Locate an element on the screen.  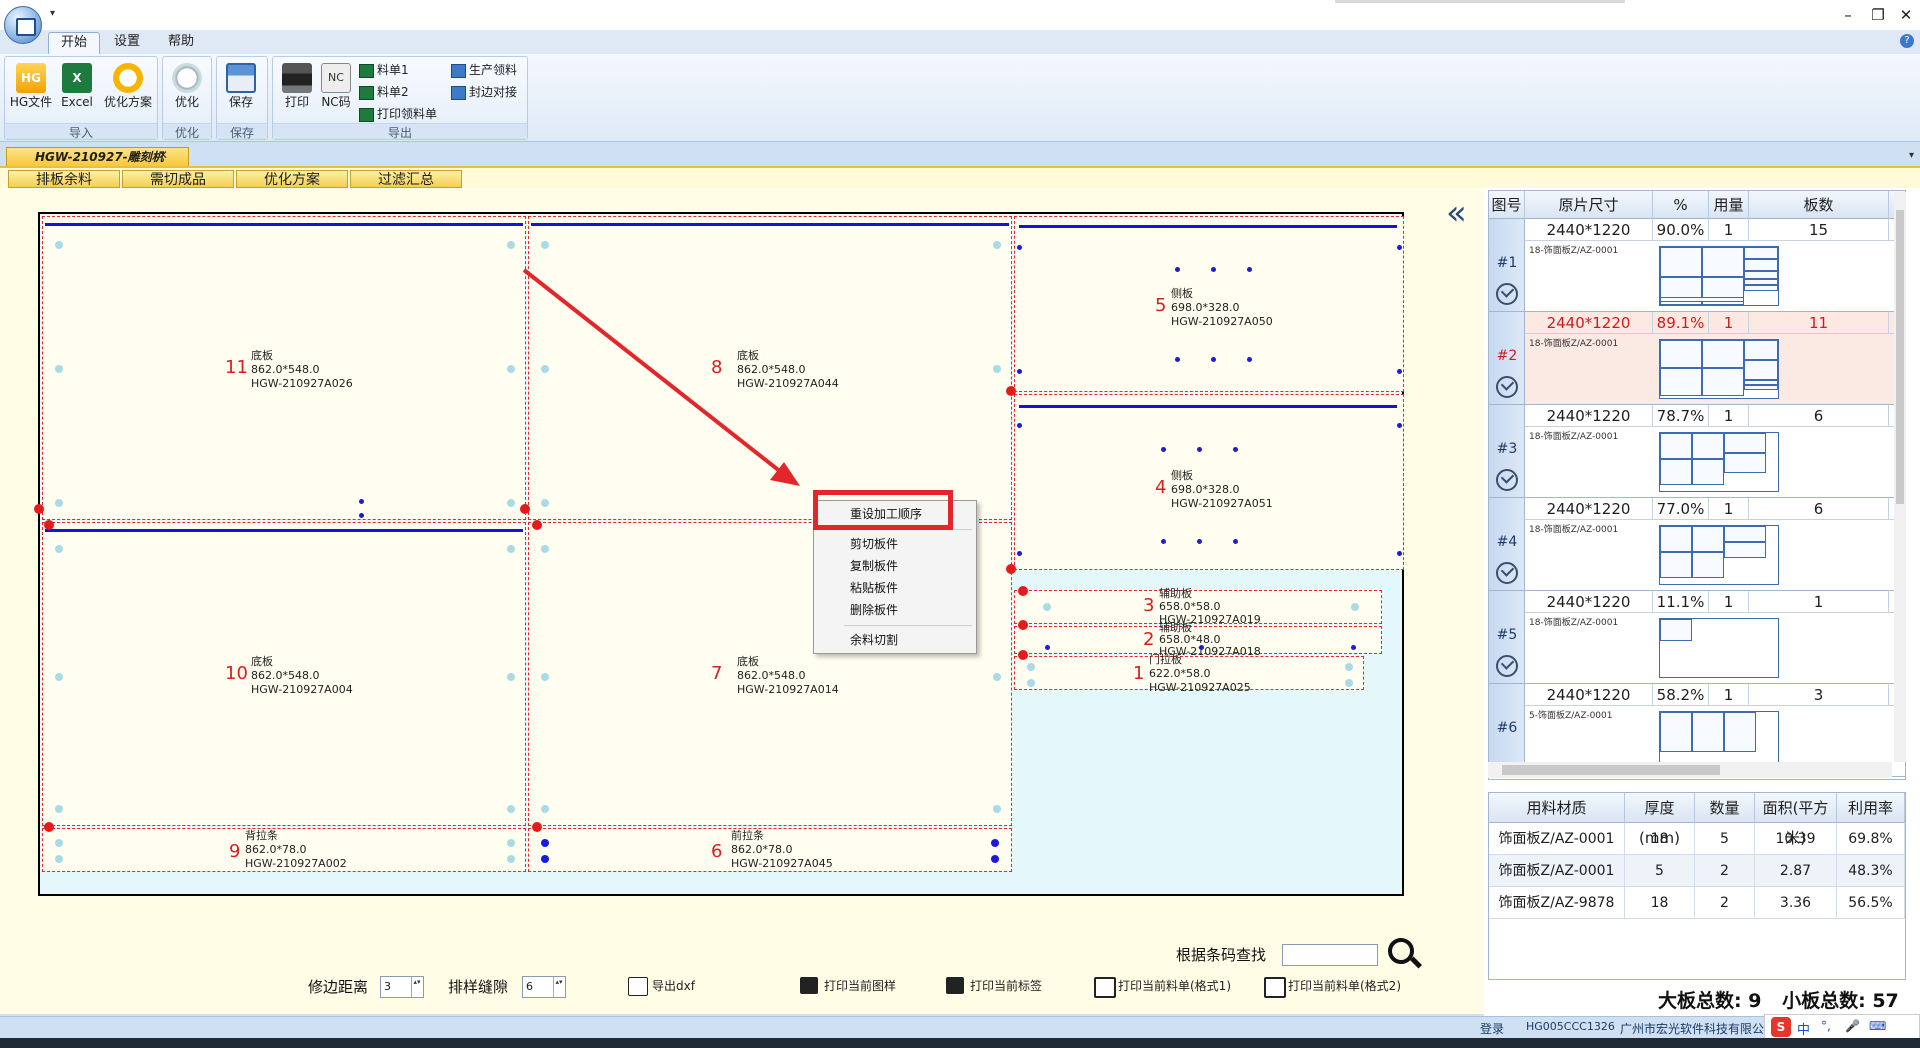
part-1: 1 门拉板 622.0*58.0 HGW-210927A025 is located at coordinates (1189, 673).